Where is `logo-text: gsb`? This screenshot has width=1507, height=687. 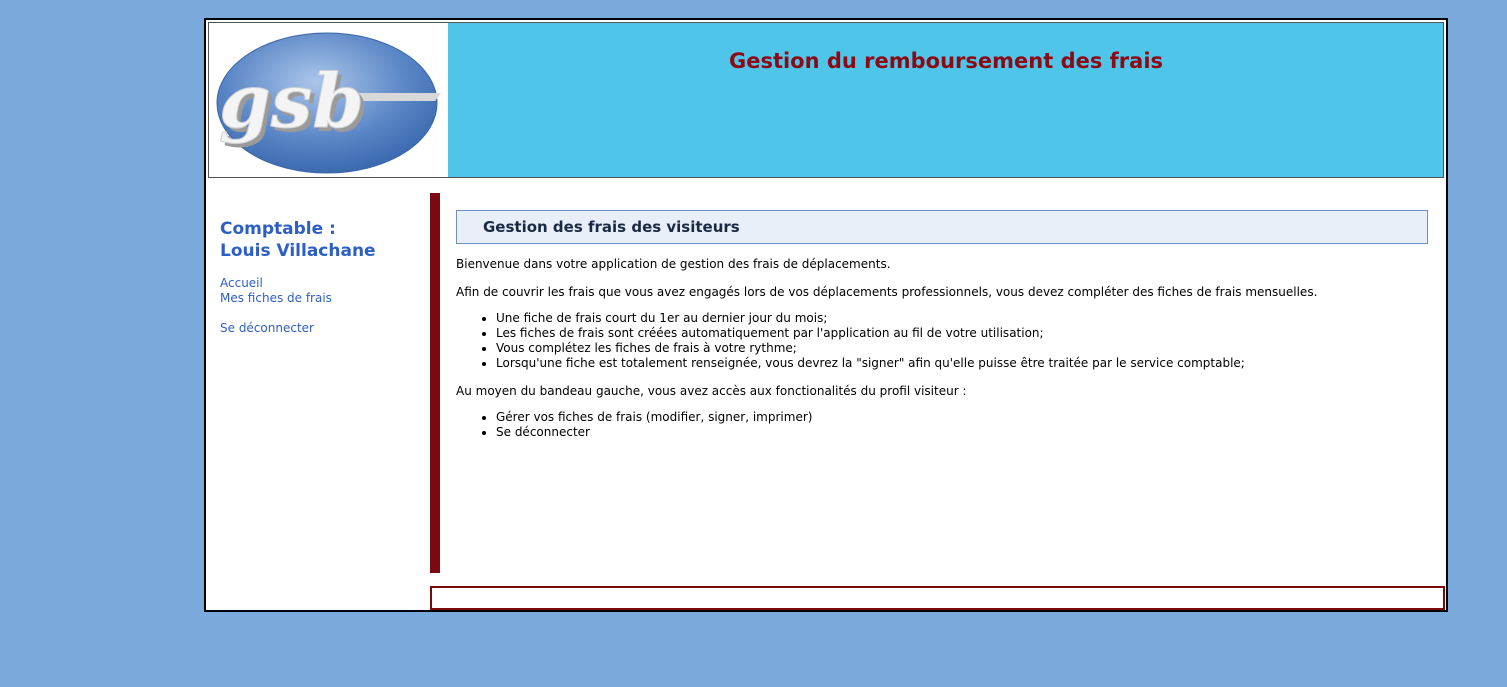
logo-text: gsb is located at coordinates (291, 102).